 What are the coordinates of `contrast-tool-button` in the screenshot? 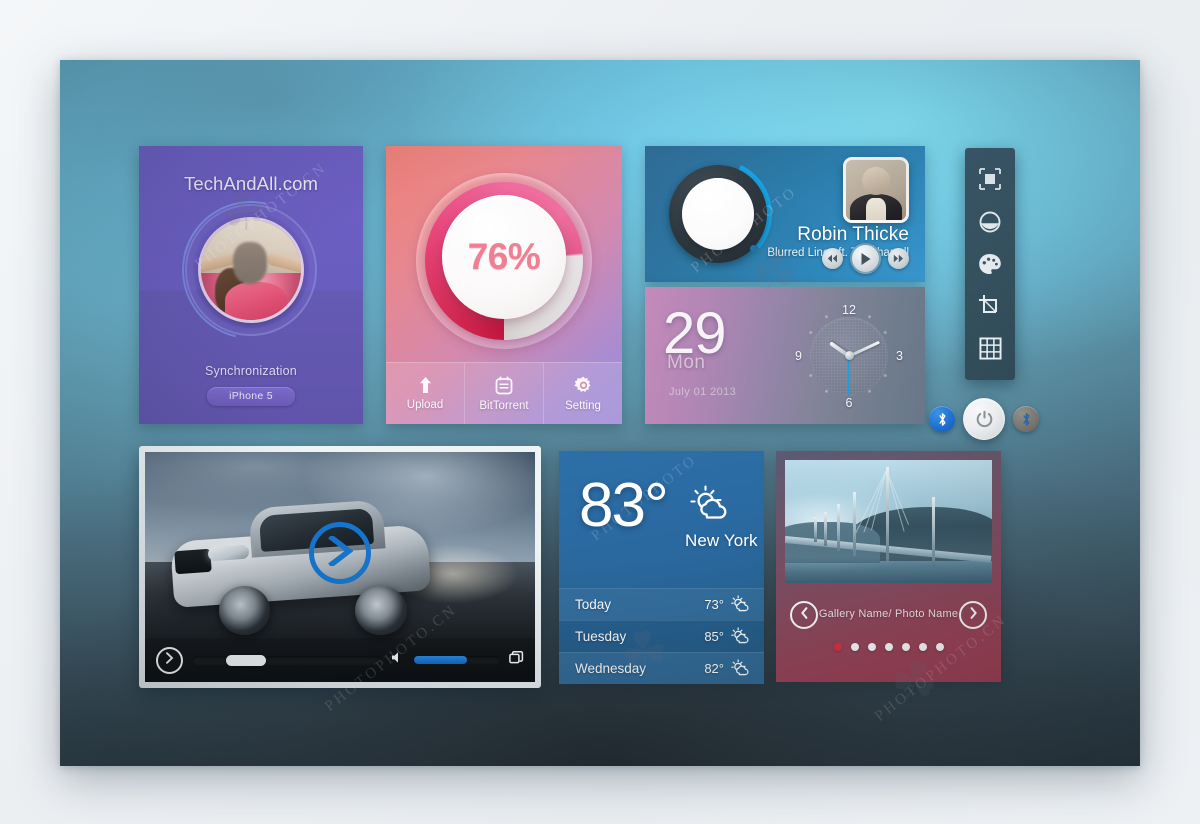 It's located at (990, 222).